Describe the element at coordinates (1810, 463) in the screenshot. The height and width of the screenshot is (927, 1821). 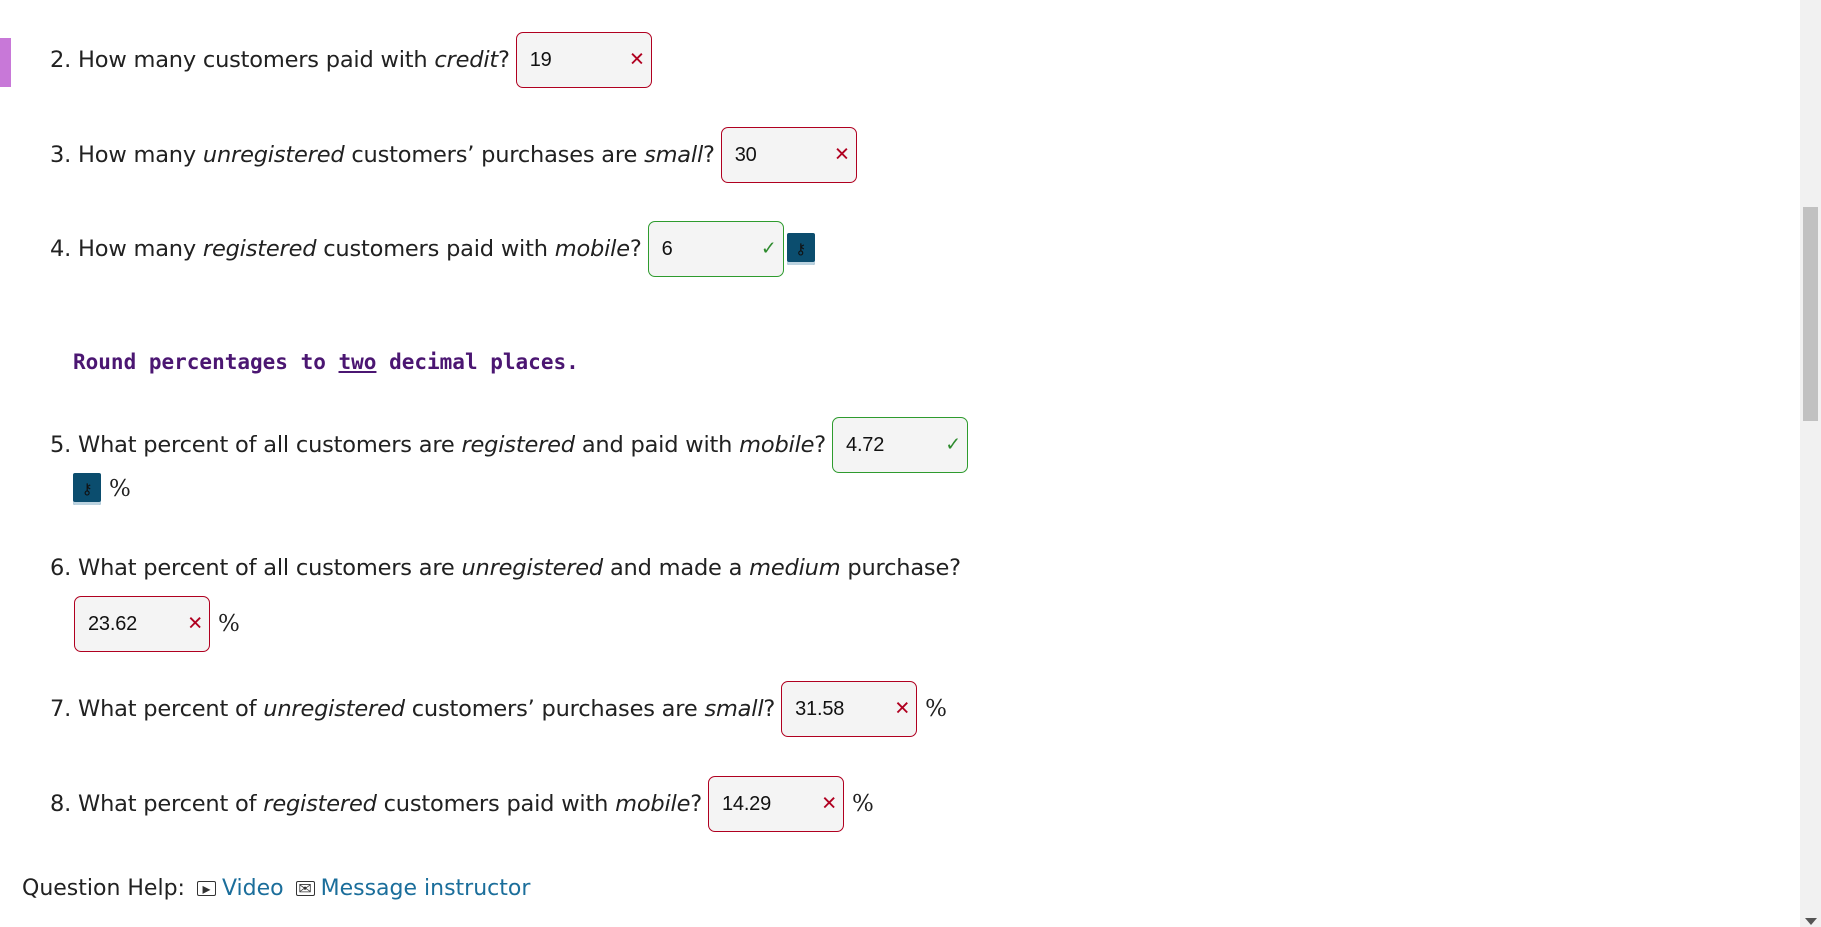
I see `vertical-scrollbar` at that location.